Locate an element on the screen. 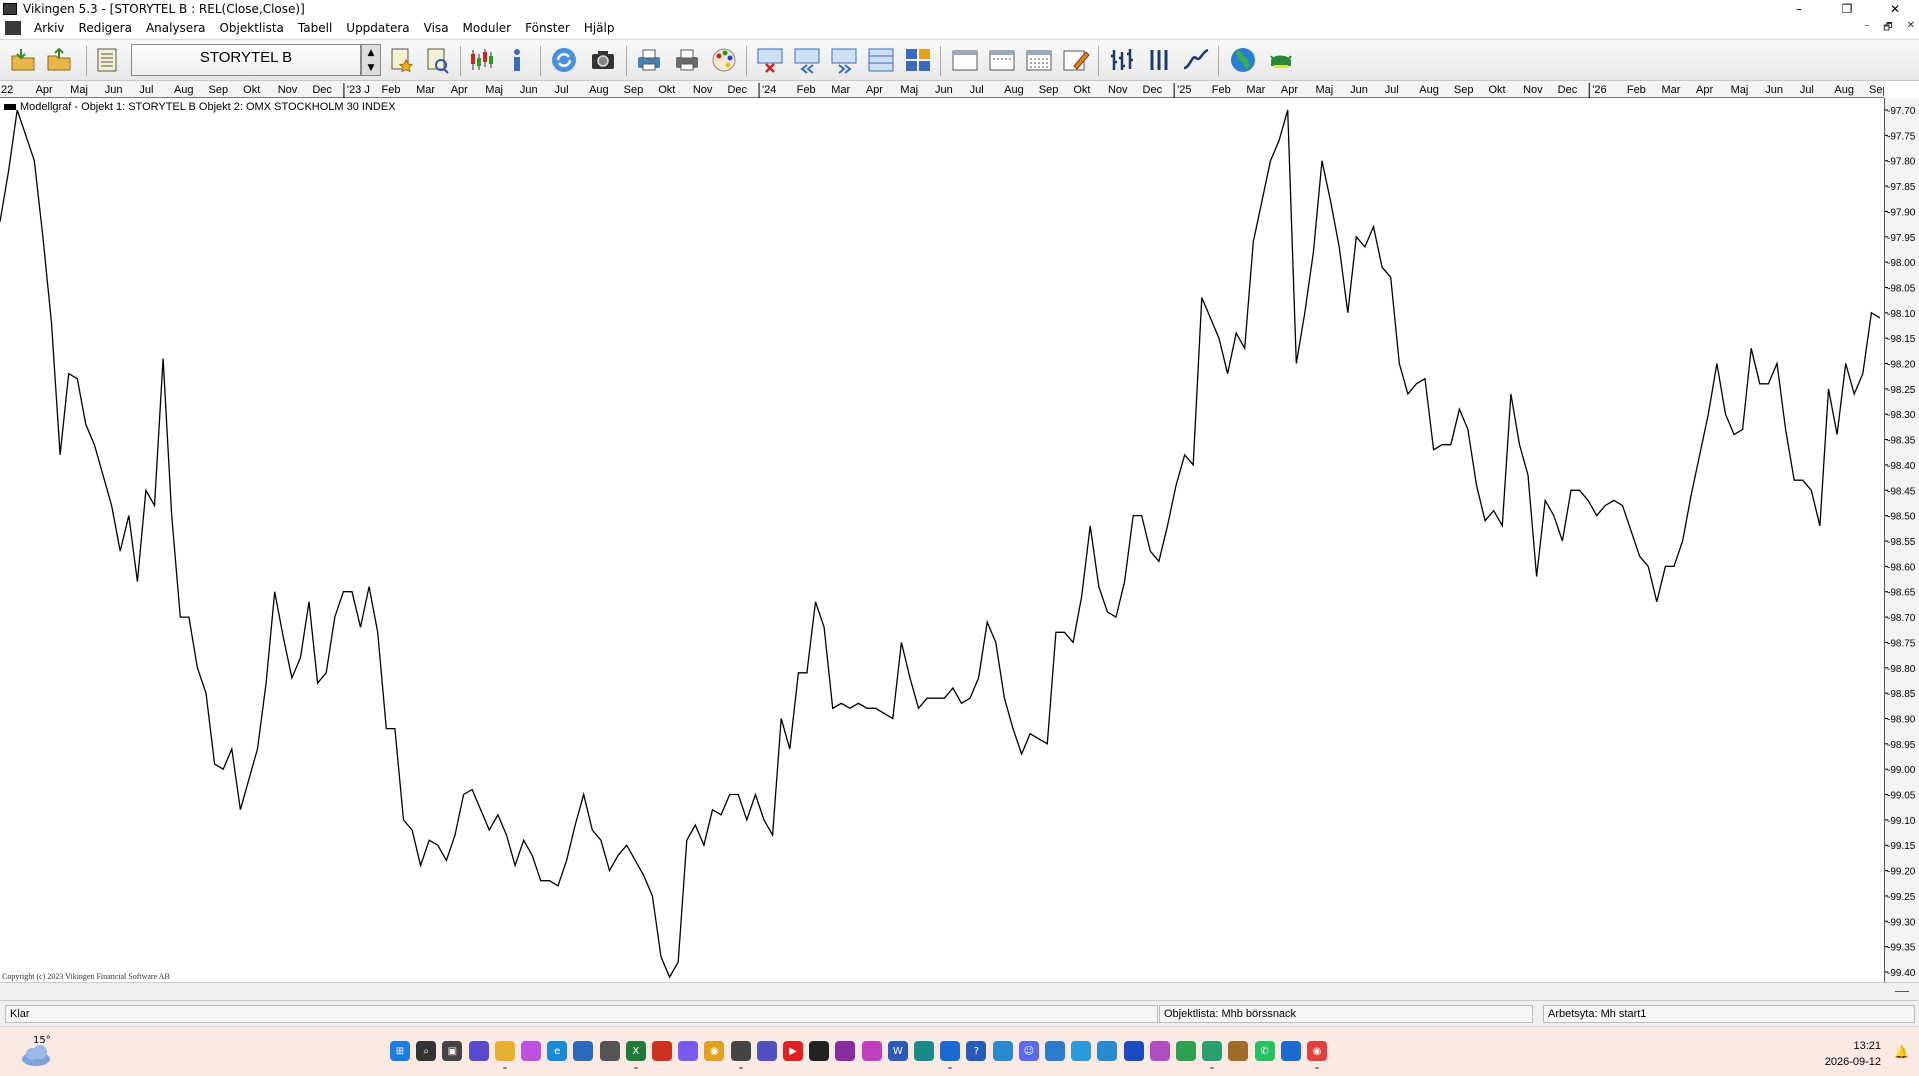 The width and height of the screenshot is (1919, 1076). outlook-icon is located at coordinates (950, 1051).